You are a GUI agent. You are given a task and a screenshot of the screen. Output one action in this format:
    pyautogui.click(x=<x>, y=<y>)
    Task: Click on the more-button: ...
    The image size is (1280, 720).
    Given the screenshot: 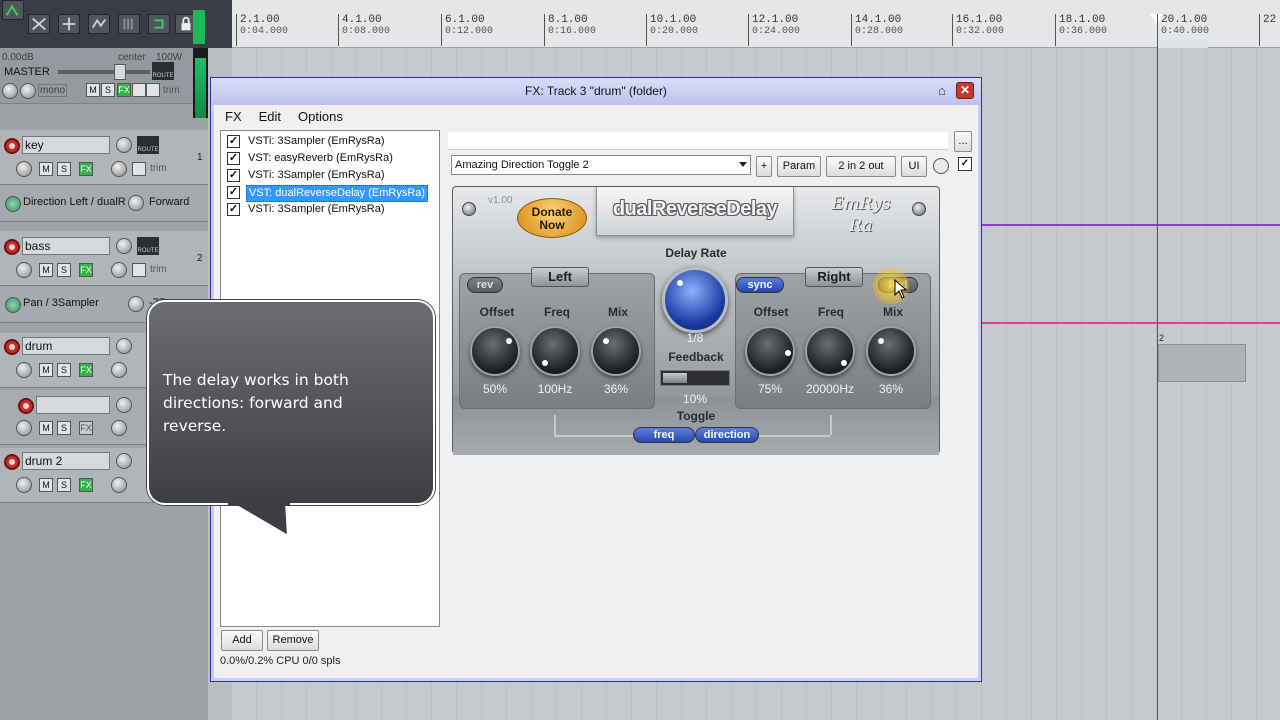 What is the action you would take?
    pyautogui.click(x=963, y=141)
    